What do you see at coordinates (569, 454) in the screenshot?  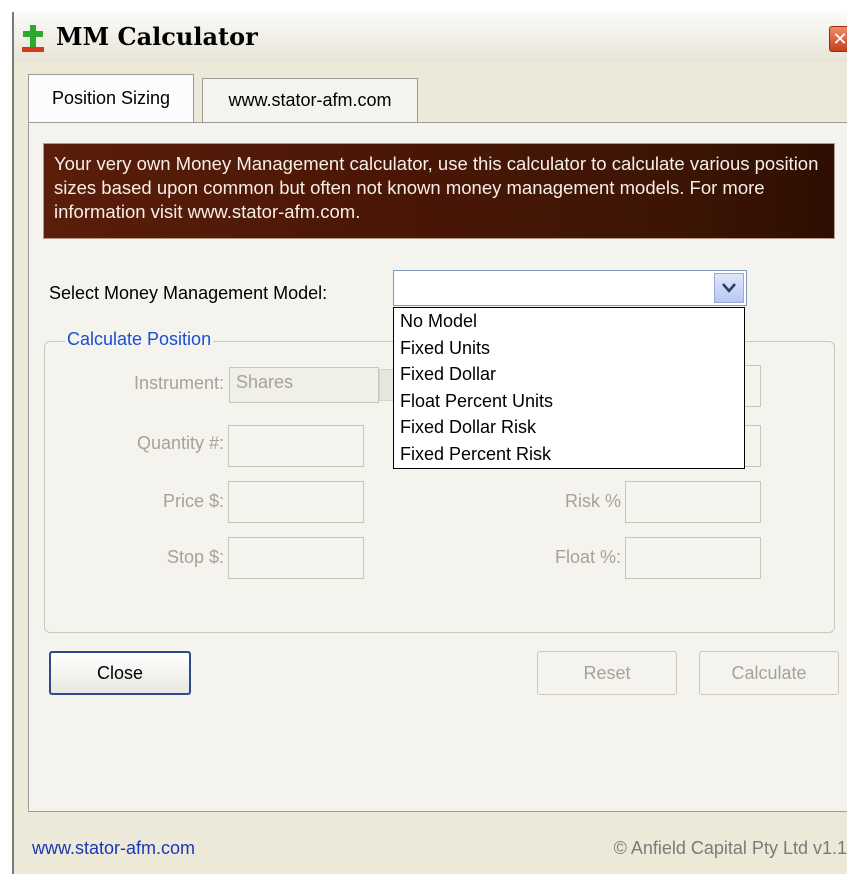 I see `option-fixed-percent-risk: Fixed Percent Risk` at bounding box center [569, 454].